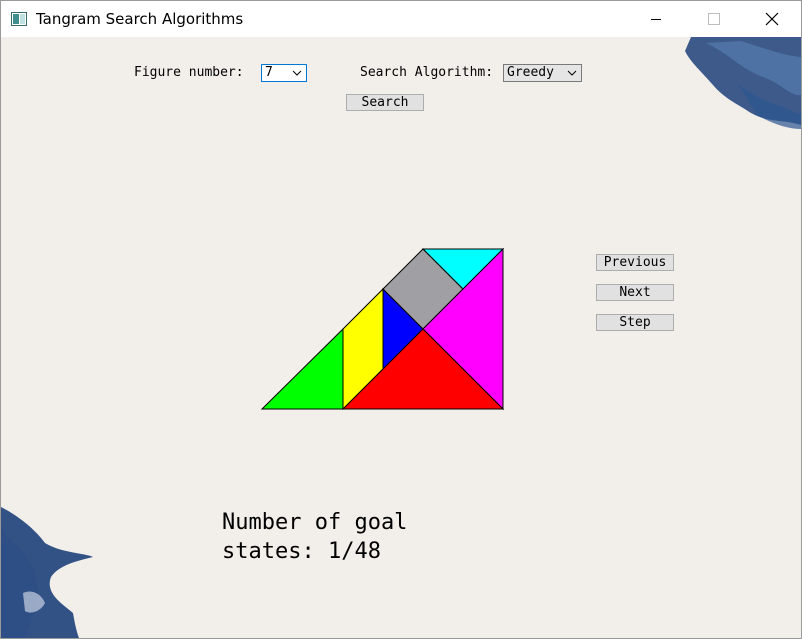 This screenshot has width=802, height=639. I want to click on app-icon, so click(19, 19).